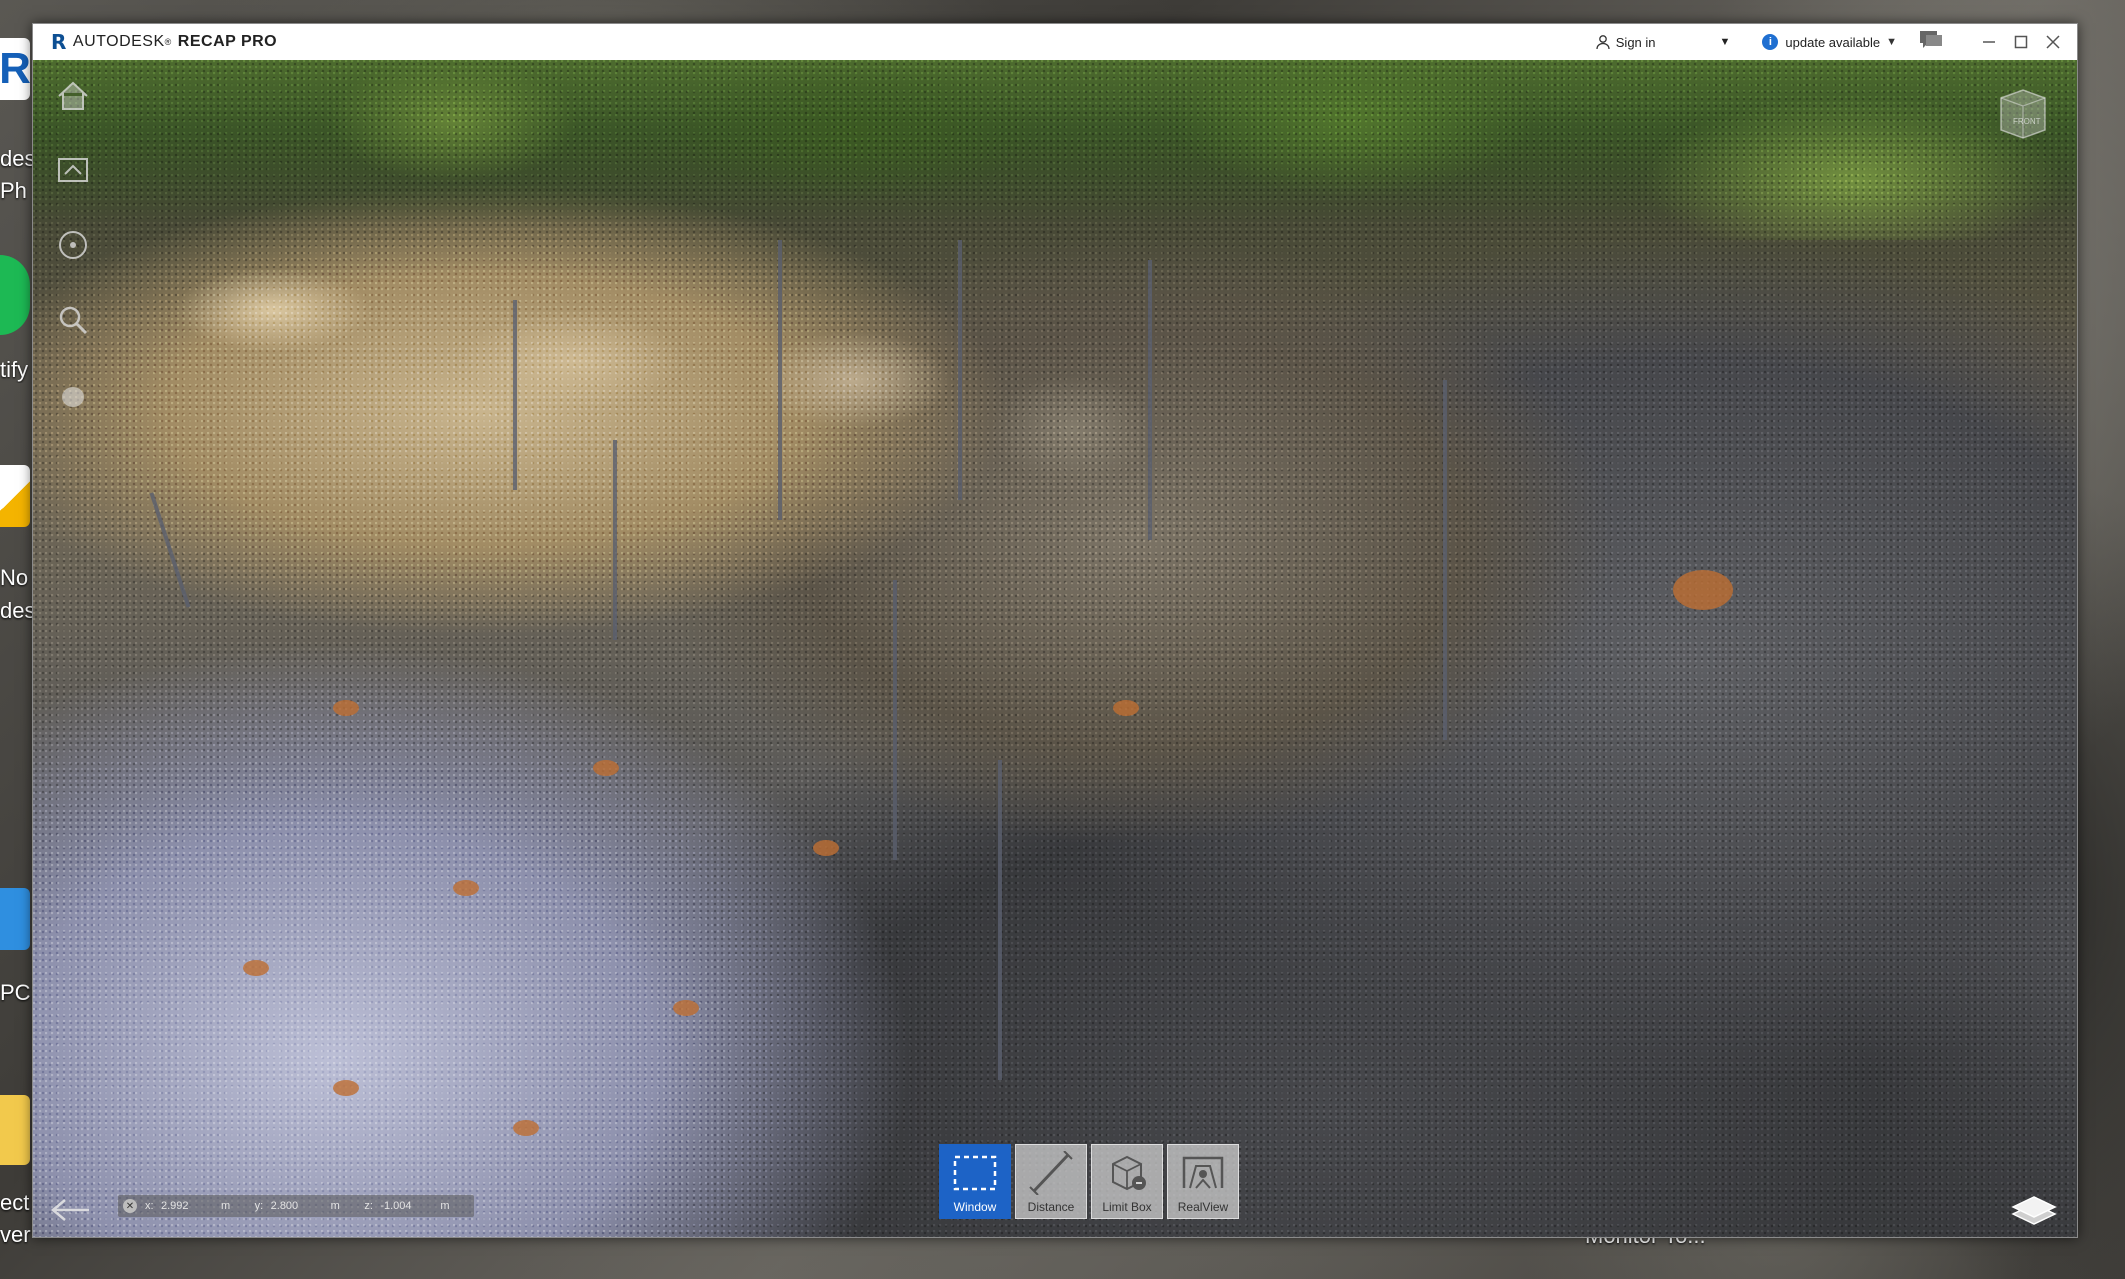  I want to click on layers-button, so click(2034, 1210).